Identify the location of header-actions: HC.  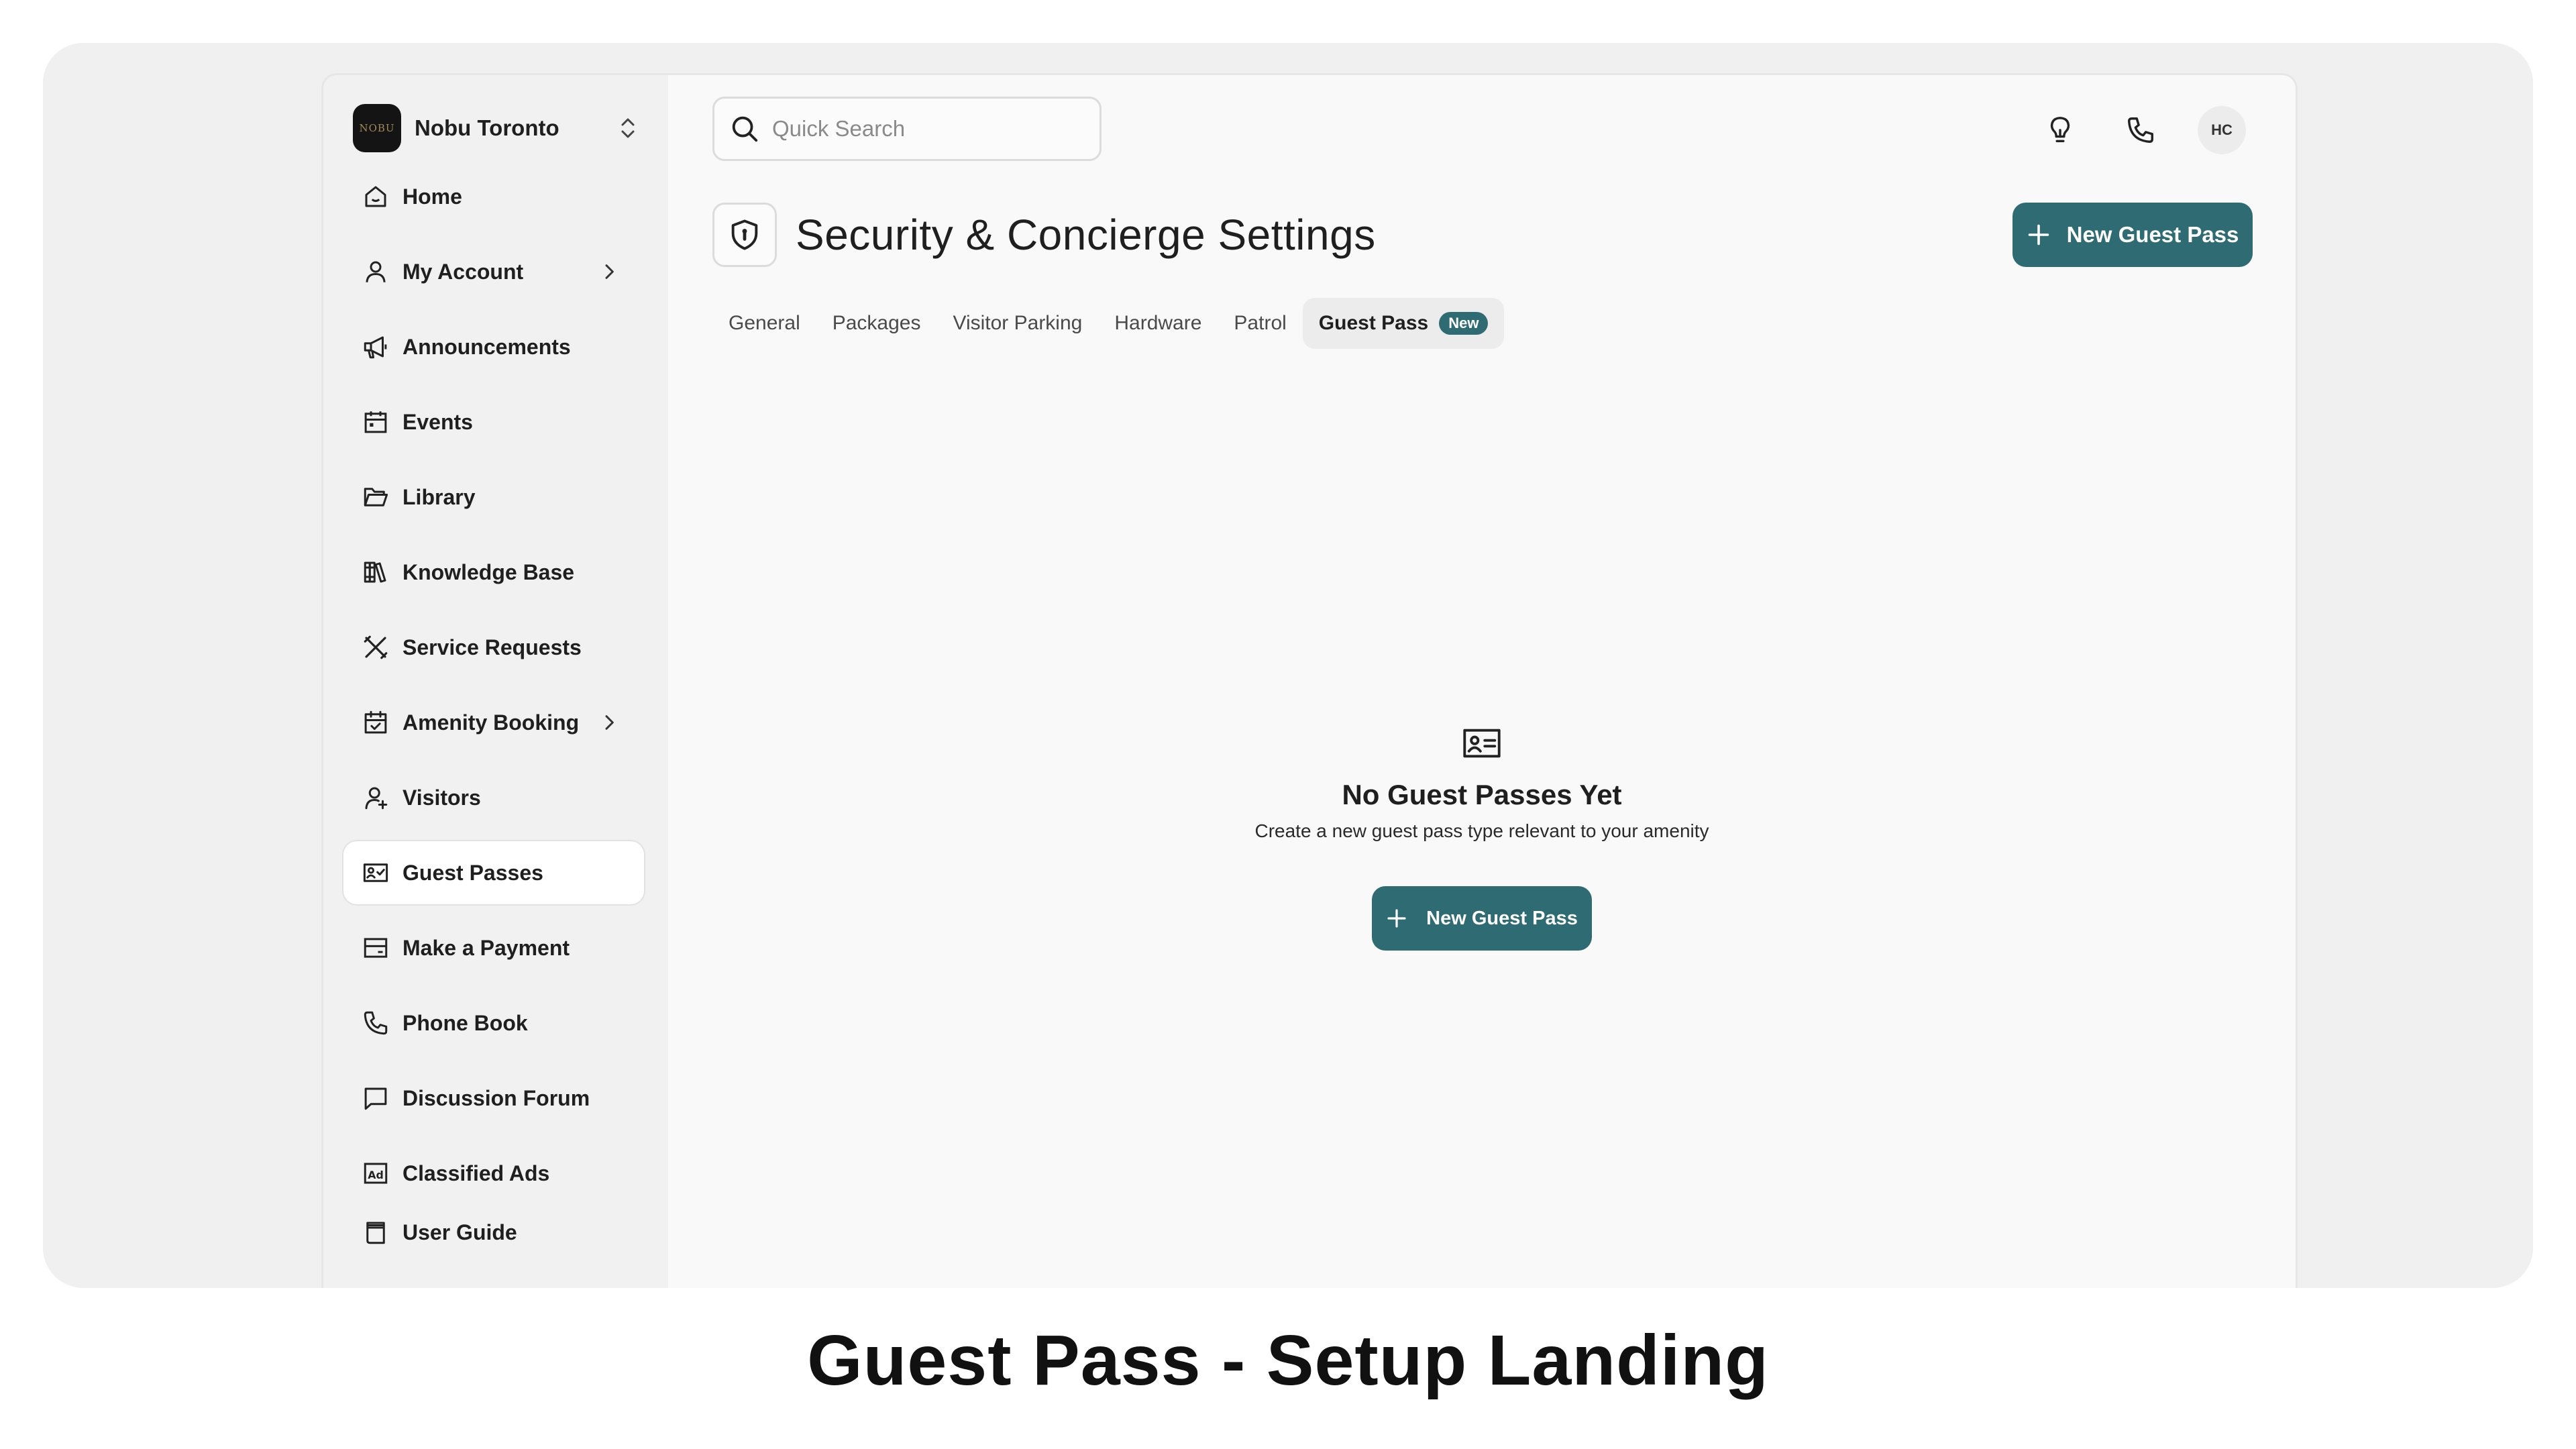
(2124, 130).